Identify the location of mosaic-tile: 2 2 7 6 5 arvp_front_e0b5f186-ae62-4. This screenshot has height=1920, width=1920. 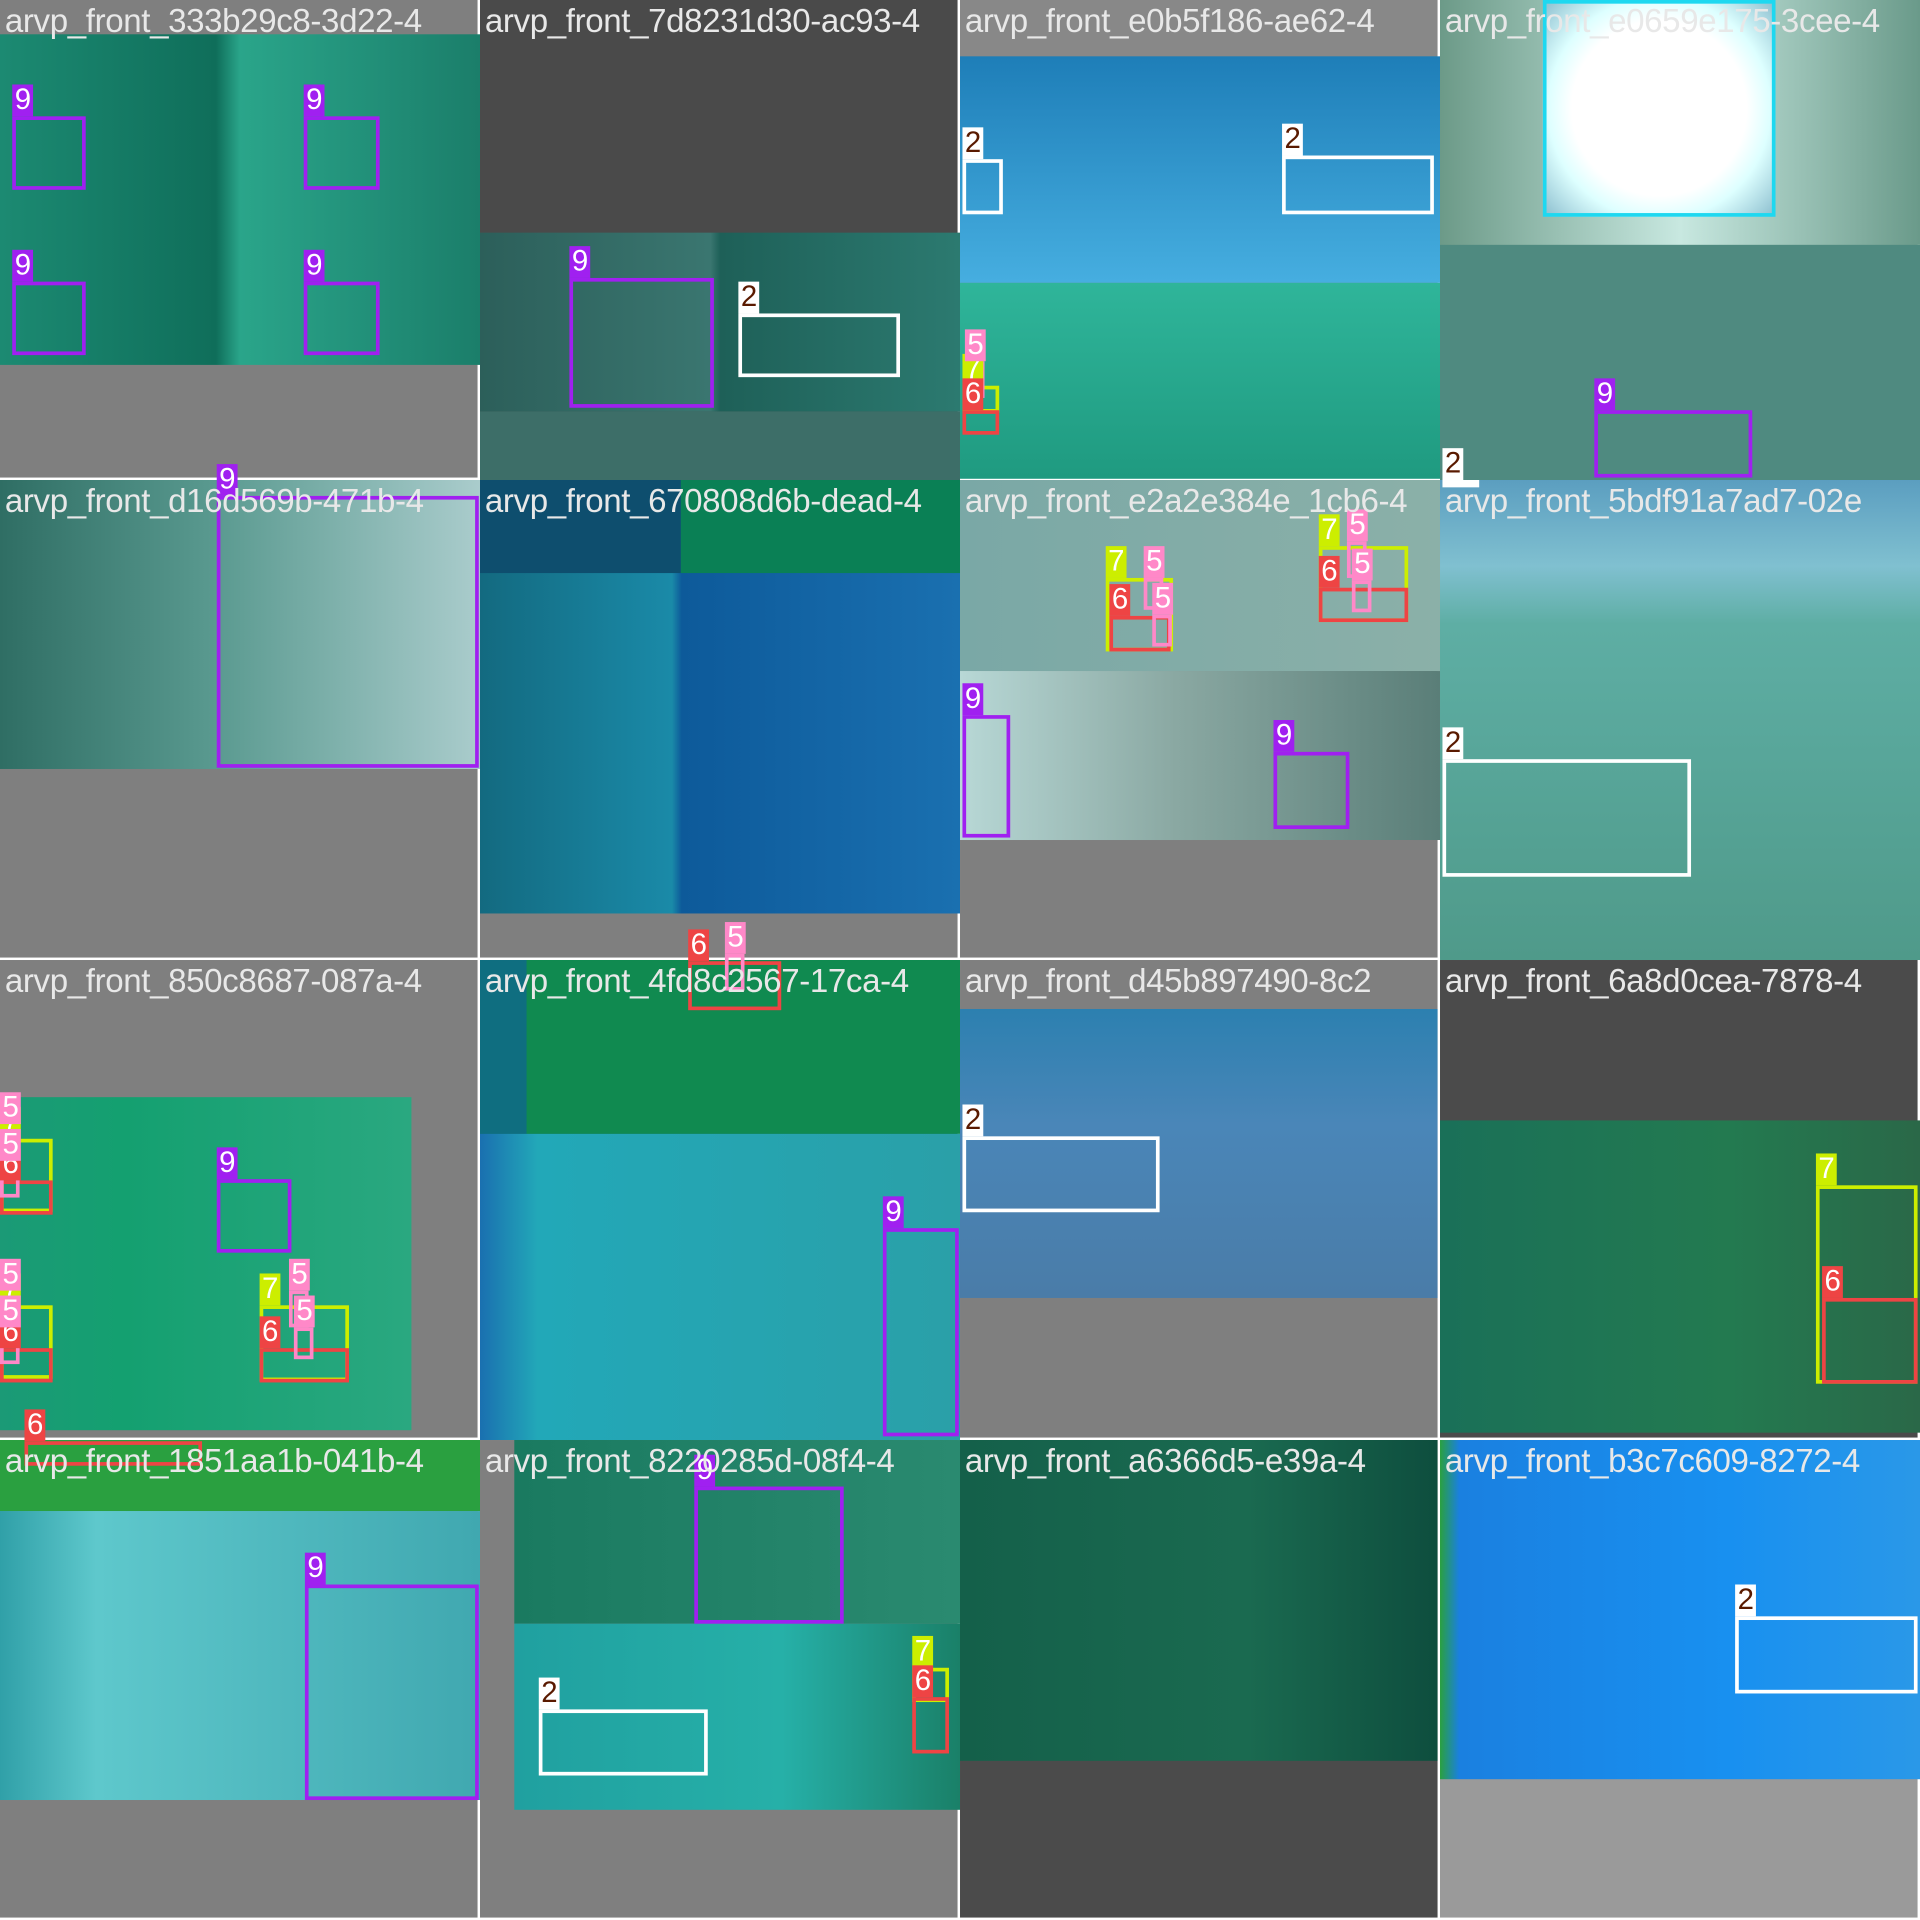
(1200, 239).